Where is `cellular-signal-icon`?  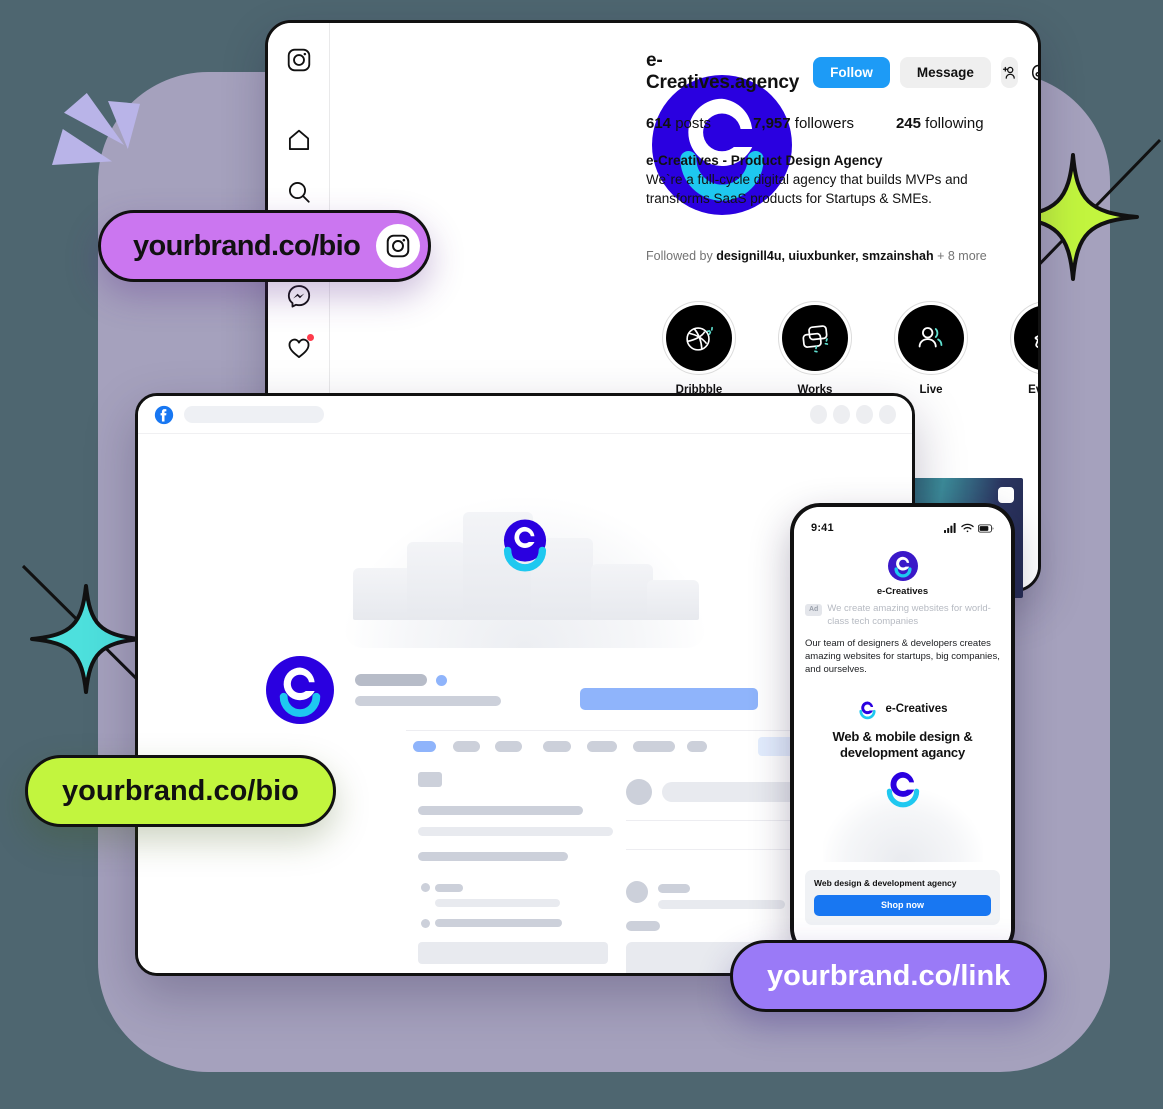
cellular-signal-icon is located at coordinates (950, 528).